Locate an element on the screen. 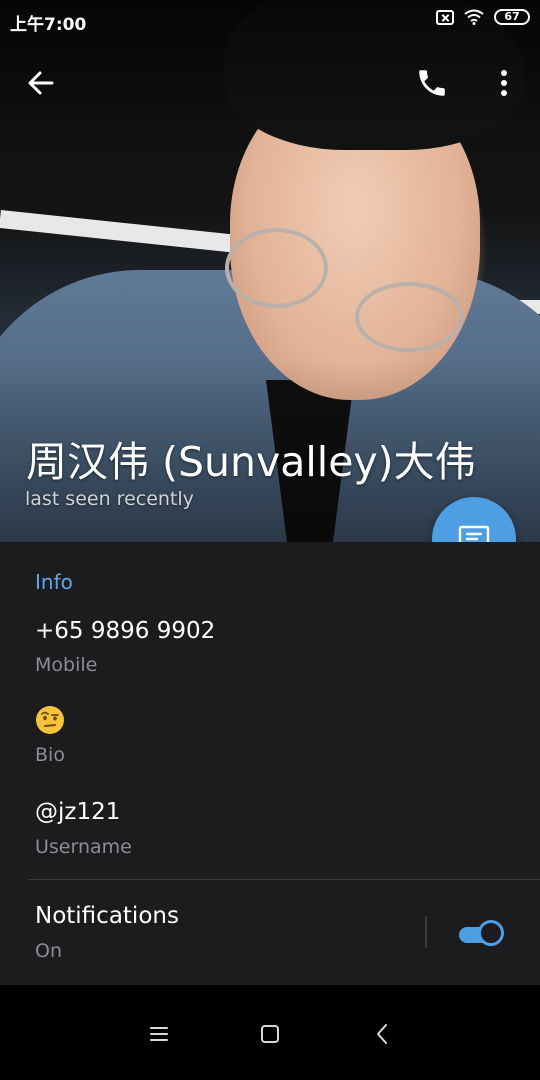 This screenshot has width=540, height=1080. status-icons: 67 is located at coordinates (483, 17).